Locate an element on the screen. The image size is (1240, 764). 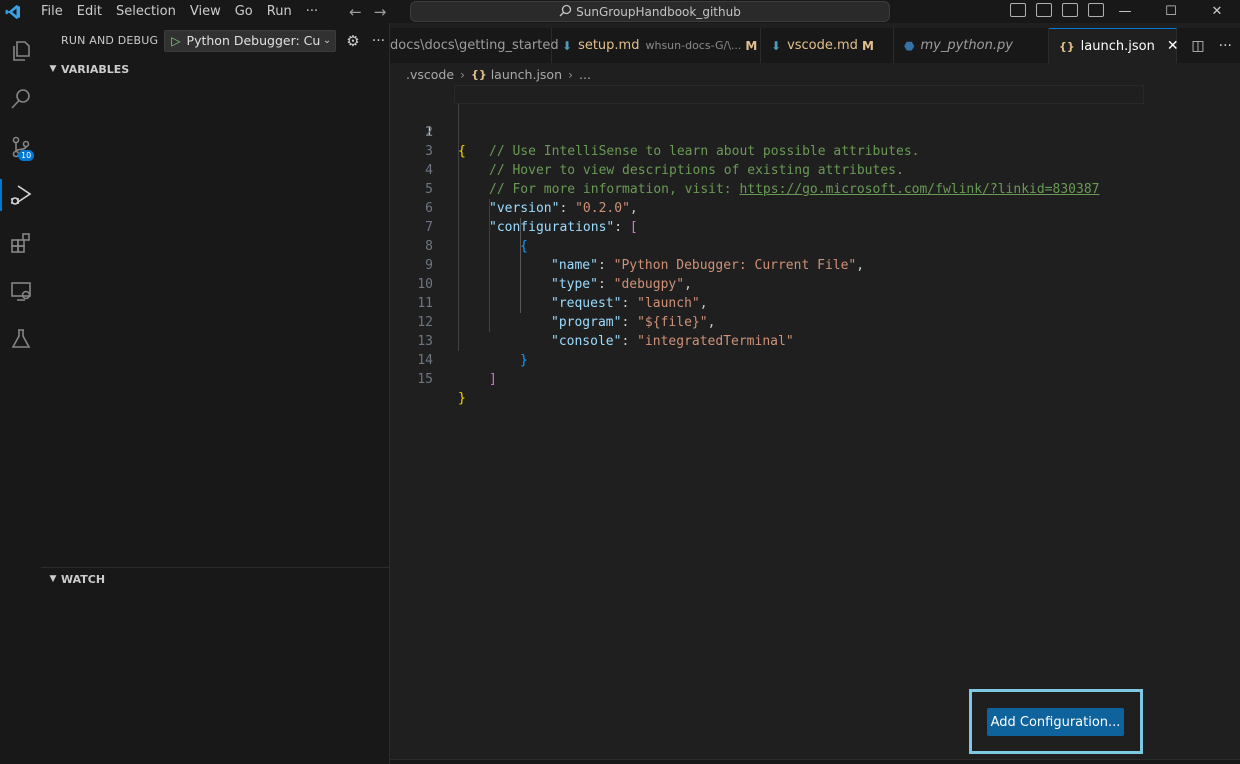
remote-explorer-icon is located at coordinates (20, 291).